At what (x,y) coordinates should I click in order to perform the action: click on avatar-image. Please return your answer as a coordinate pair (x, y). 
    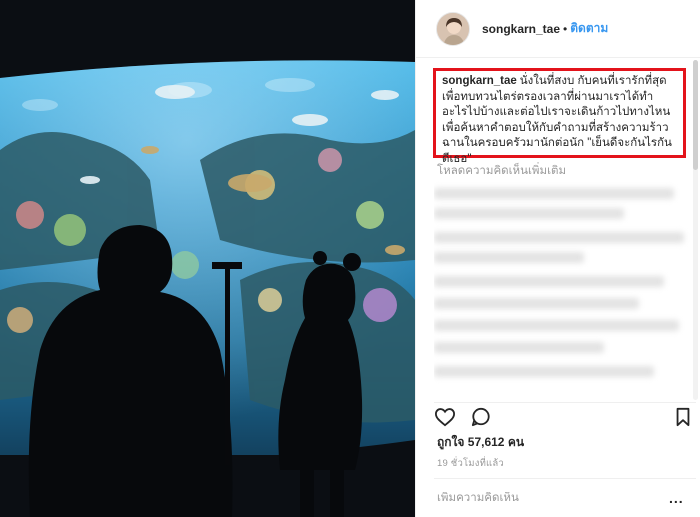
    Looking at the image, I should click on (453, 28).